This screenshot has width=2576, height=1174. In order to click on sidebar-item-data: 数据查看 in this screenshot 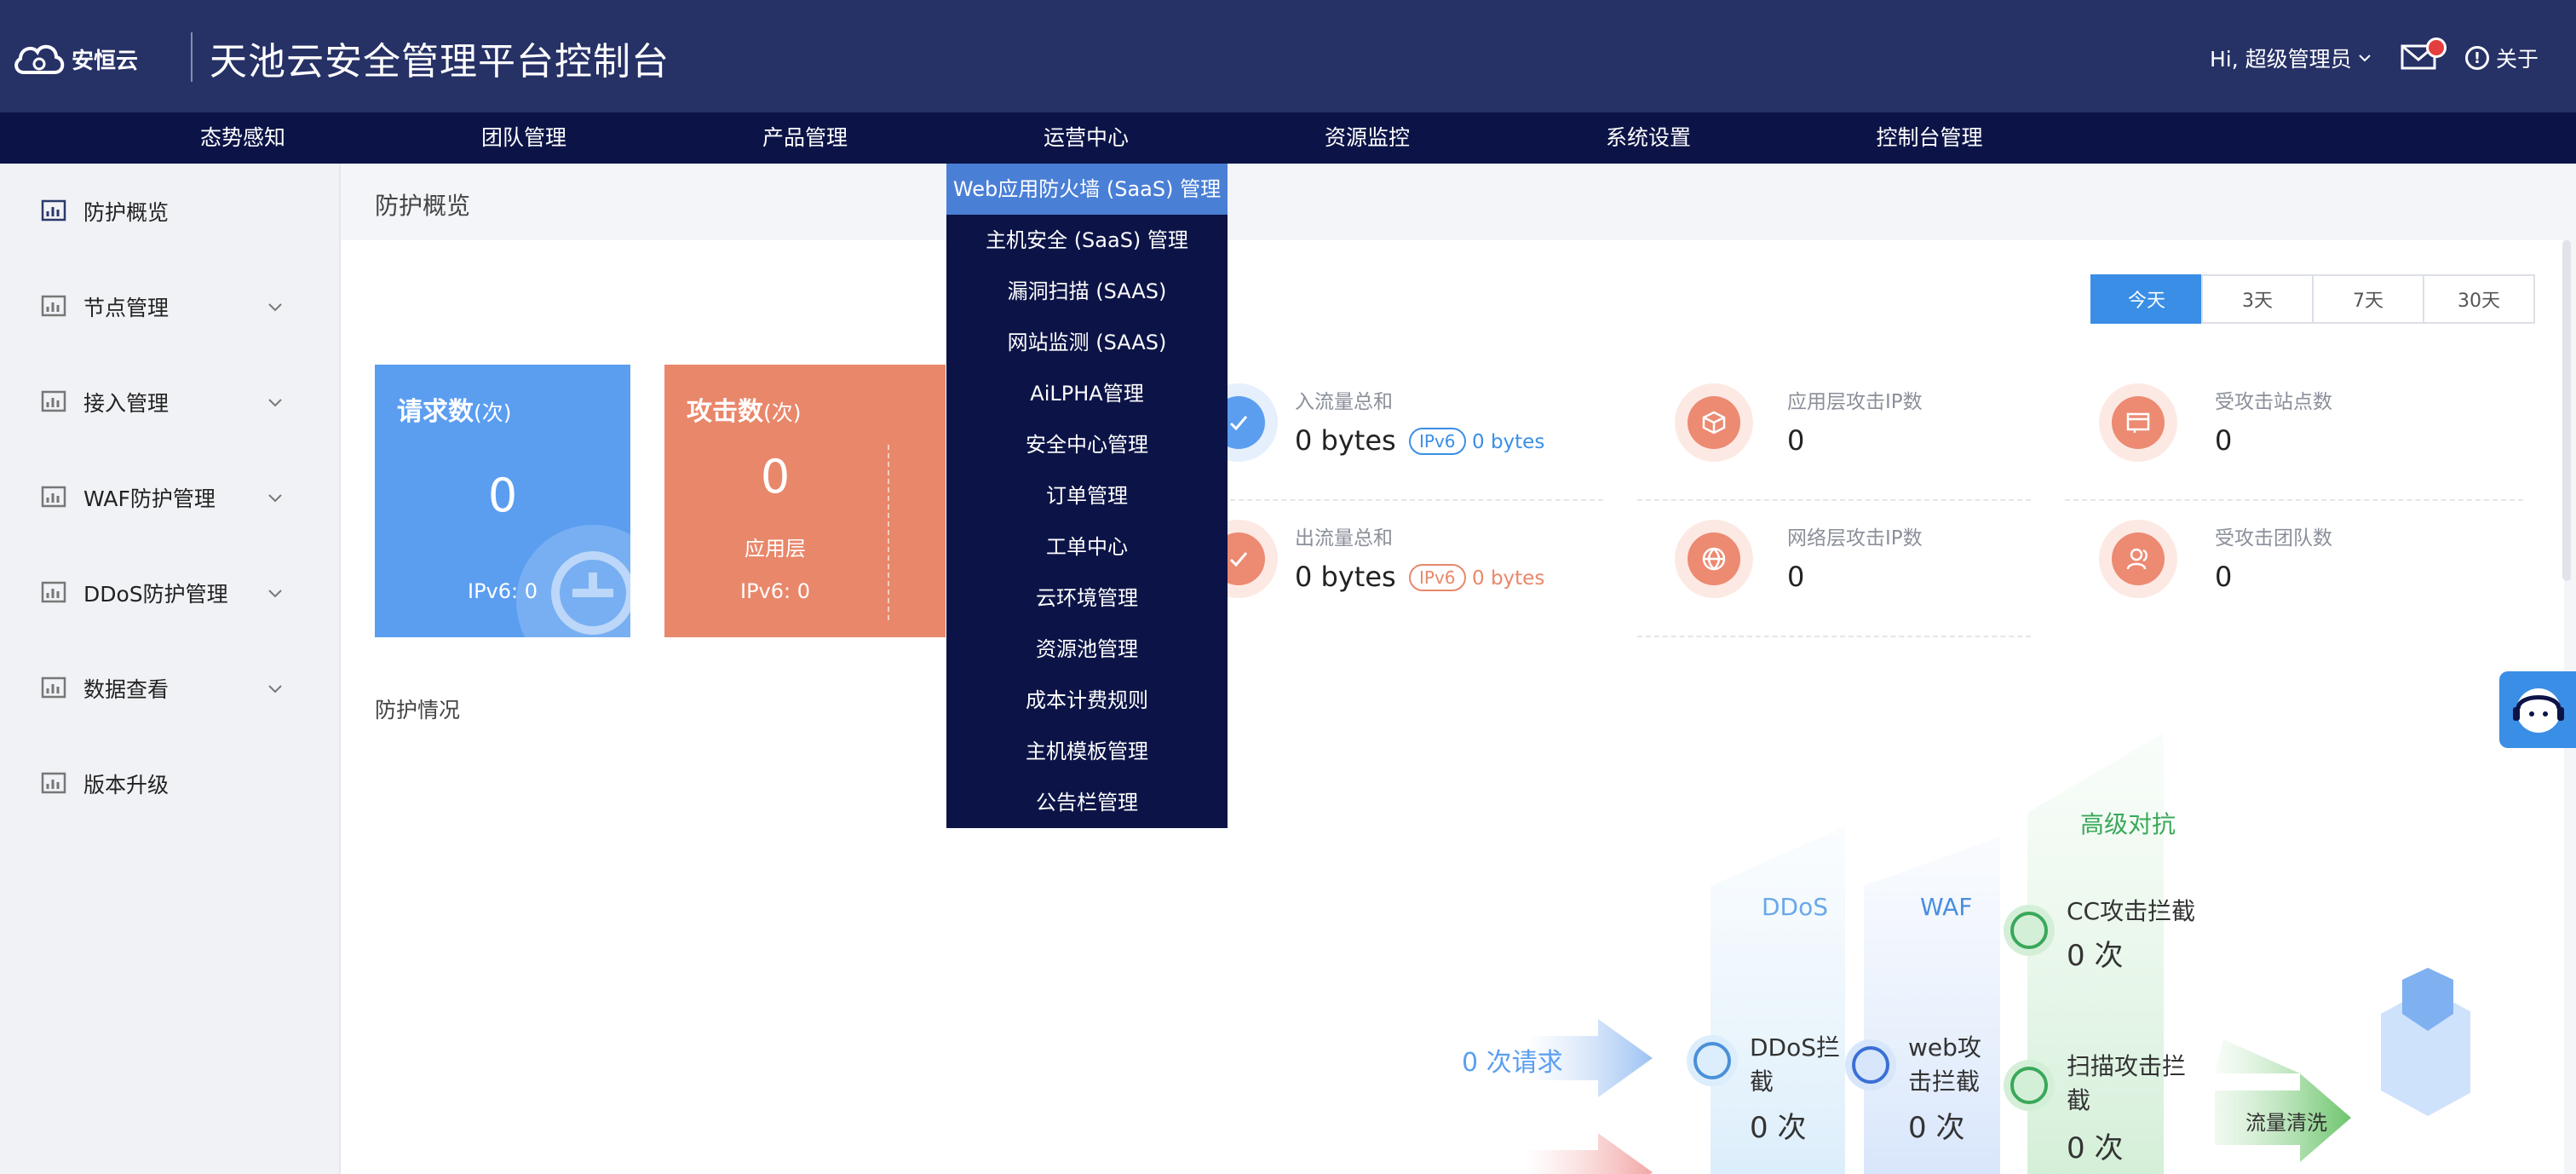, I will do `click(170, 688)`.